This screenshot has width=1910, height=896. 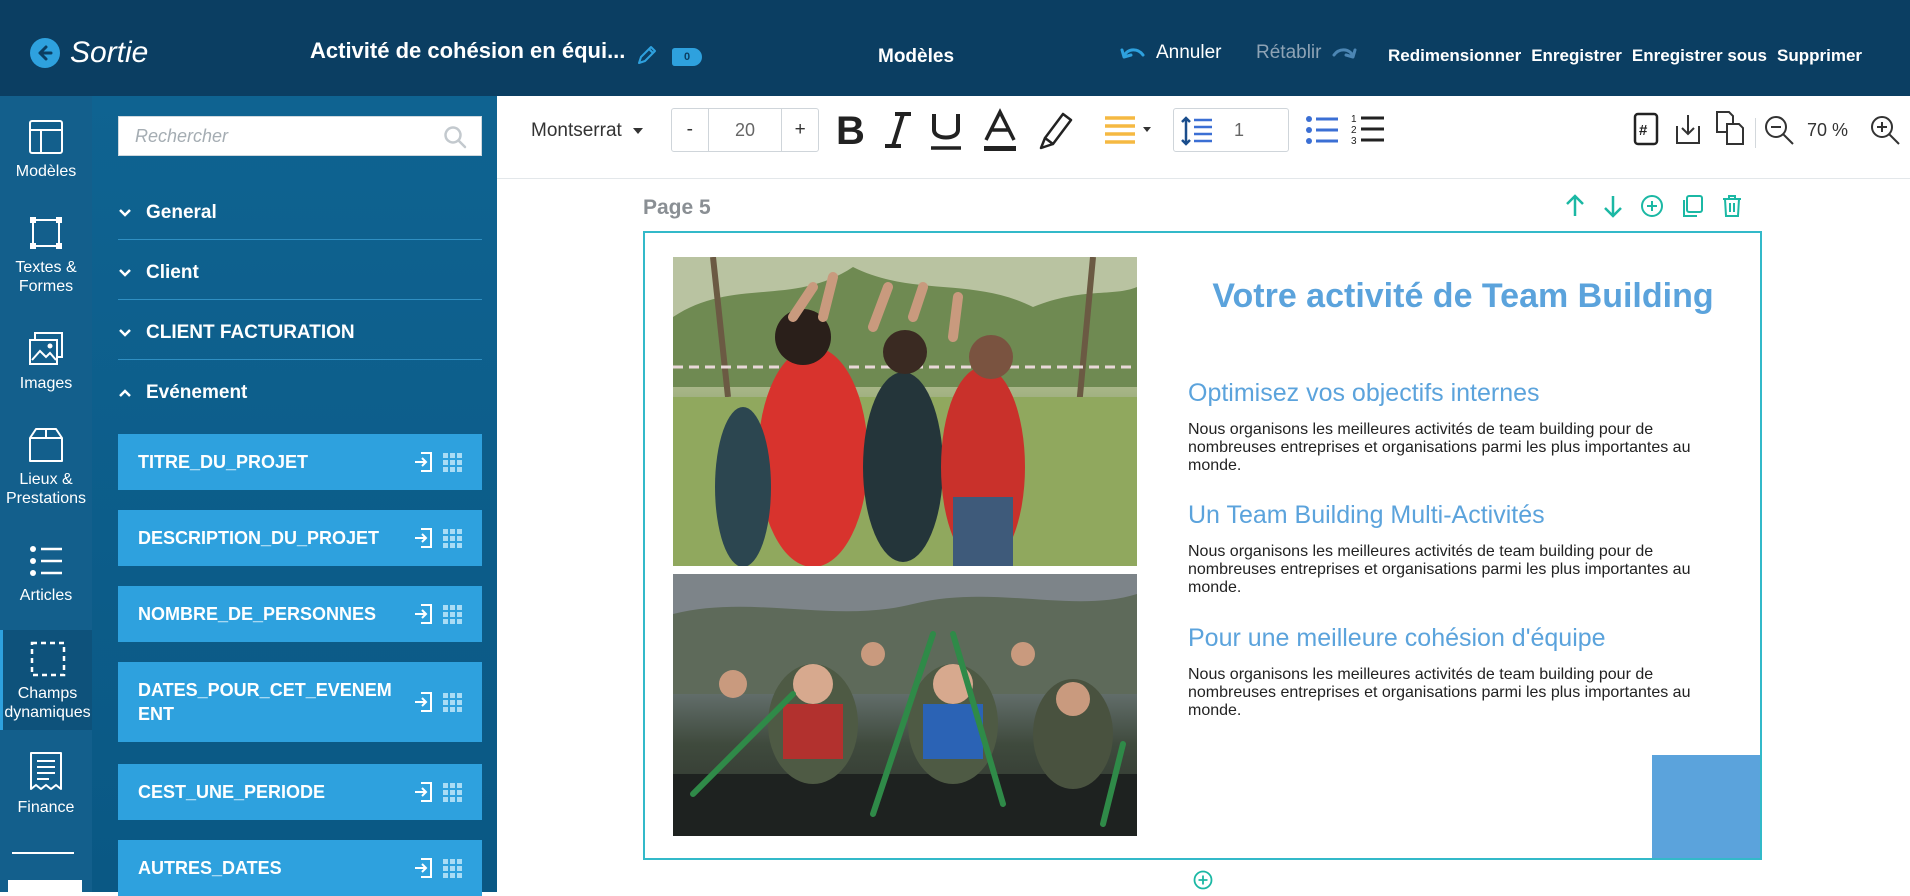 What do you see at coordinates (300, 211) in the screenshot?
I see `section-general: General` at bounding box center [300, 211].